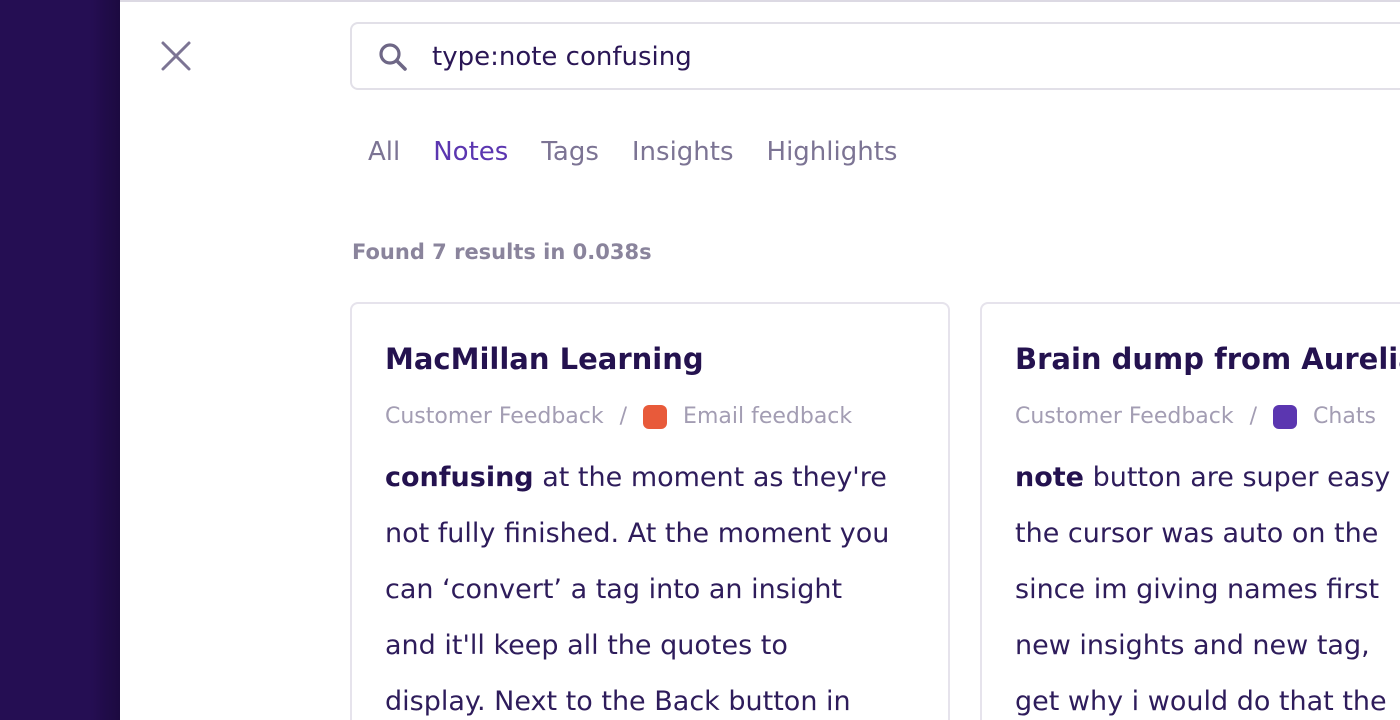 The image size is (1400, 720). I want to click on result-type-tabs: All Notes Tags Insights Highlights, so click(649, 152).